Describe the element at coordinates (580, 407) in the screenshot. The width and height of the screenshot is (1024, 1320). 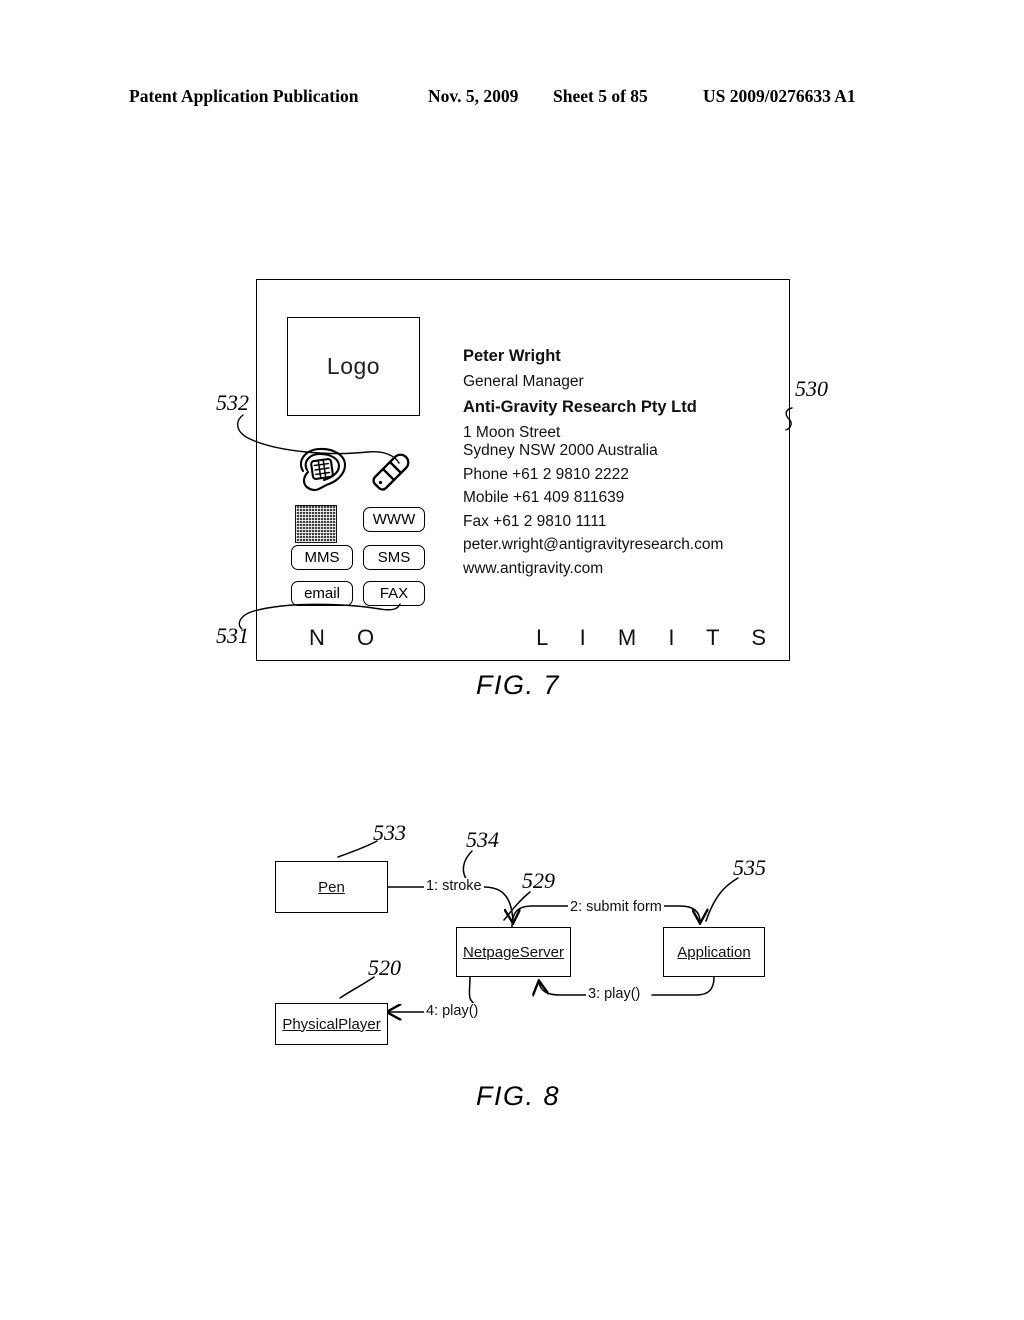
I see `contact-company: Anti-Gravity Research Pty Ltd` at that location.